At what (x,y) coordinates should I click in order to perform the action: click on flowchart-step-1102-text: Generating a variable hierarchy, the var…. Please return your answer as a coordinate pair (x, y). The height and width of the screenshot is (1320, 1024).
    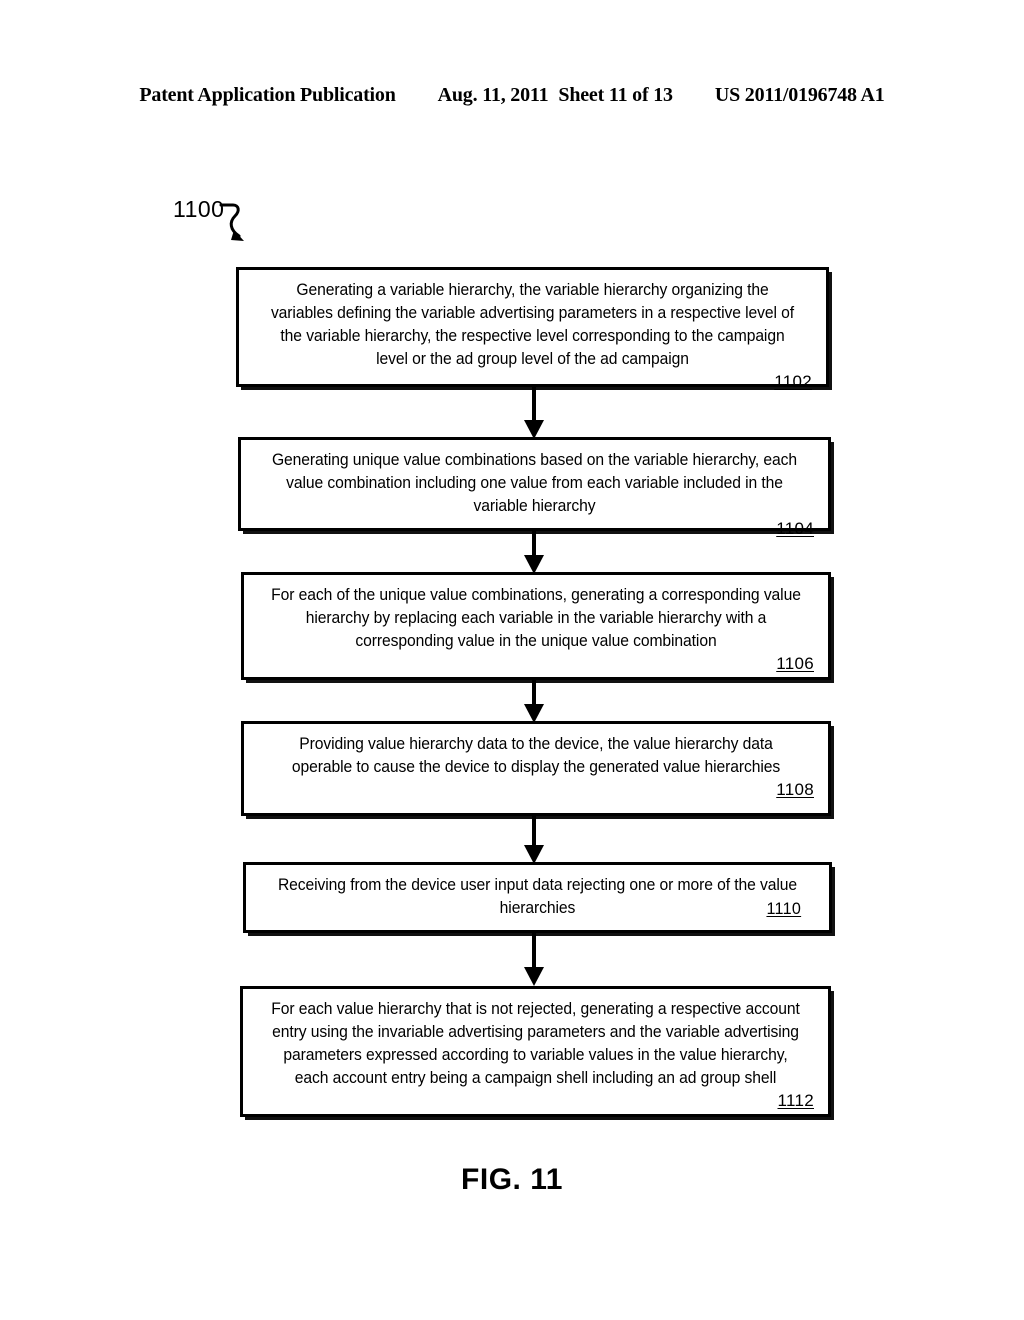
    Looking at the image, I should click on (532, 324).